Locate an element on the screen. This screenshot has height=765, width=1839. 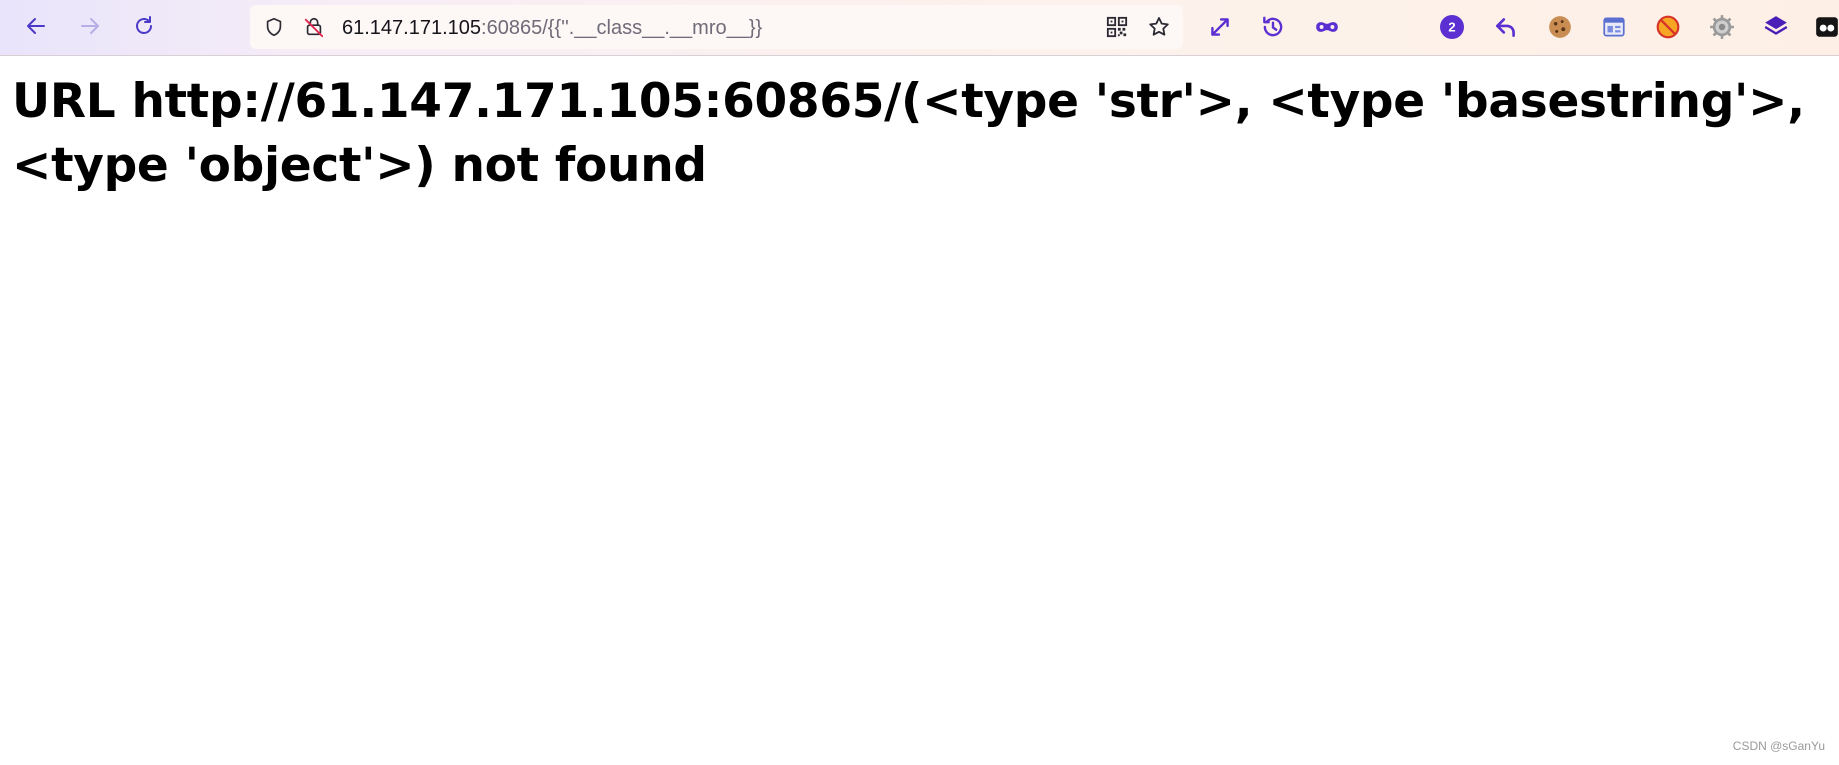
sidebar-panel-icon is located at coordinates (1614, 27).